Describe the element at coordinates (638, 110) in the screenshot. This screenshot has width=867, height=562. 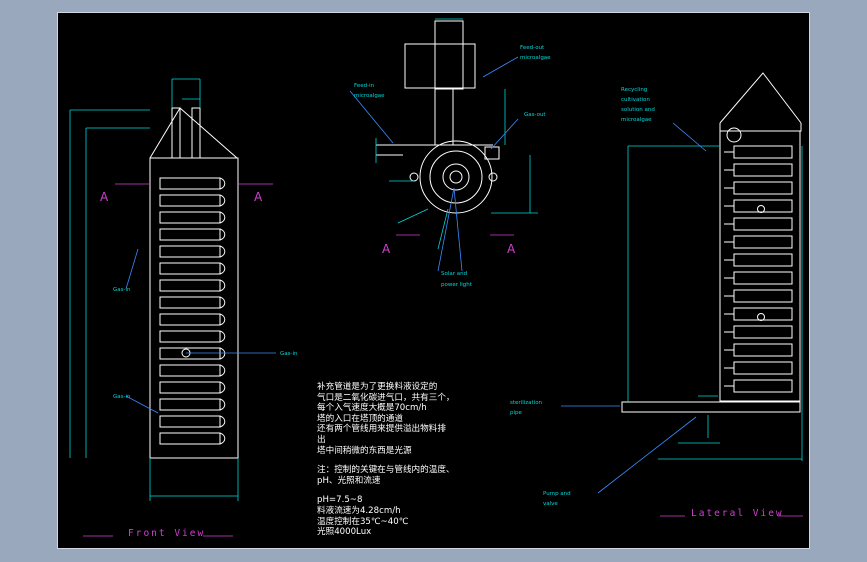
I see `lateral-recycle-line-3: solution and` at that location.